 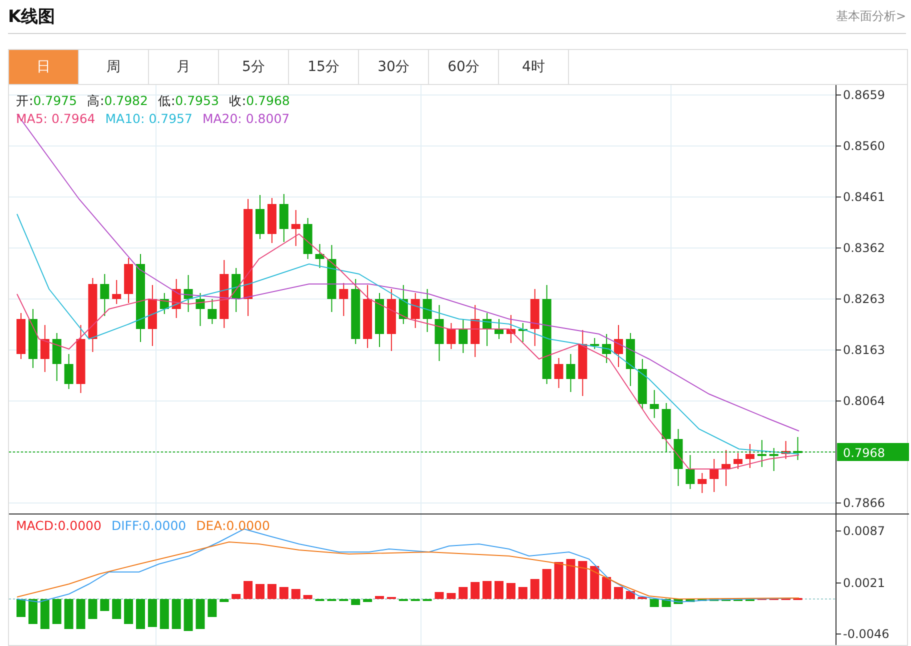 What do you see at coordinates (246, 118) in the screenshot?
I see `ma-legend-text: MA20: 0.8007` at bounding box center [246, 118].